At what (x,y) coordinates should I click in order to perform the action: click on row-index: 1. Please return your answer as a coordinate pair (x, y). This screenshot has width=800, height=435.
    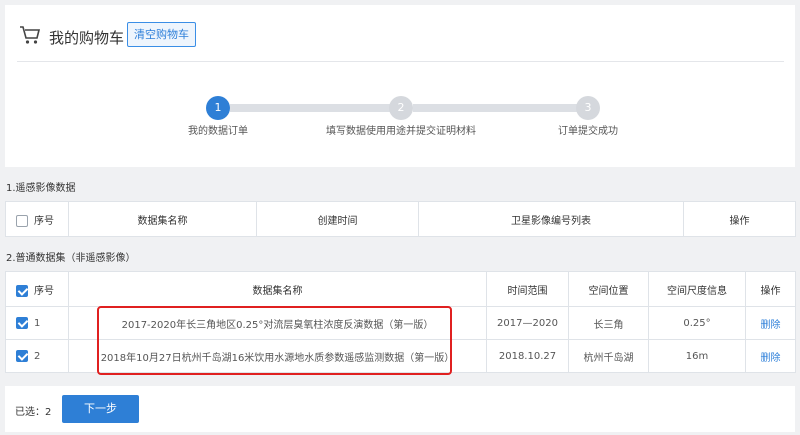
    Looking at the image, I should click on (37, 323).